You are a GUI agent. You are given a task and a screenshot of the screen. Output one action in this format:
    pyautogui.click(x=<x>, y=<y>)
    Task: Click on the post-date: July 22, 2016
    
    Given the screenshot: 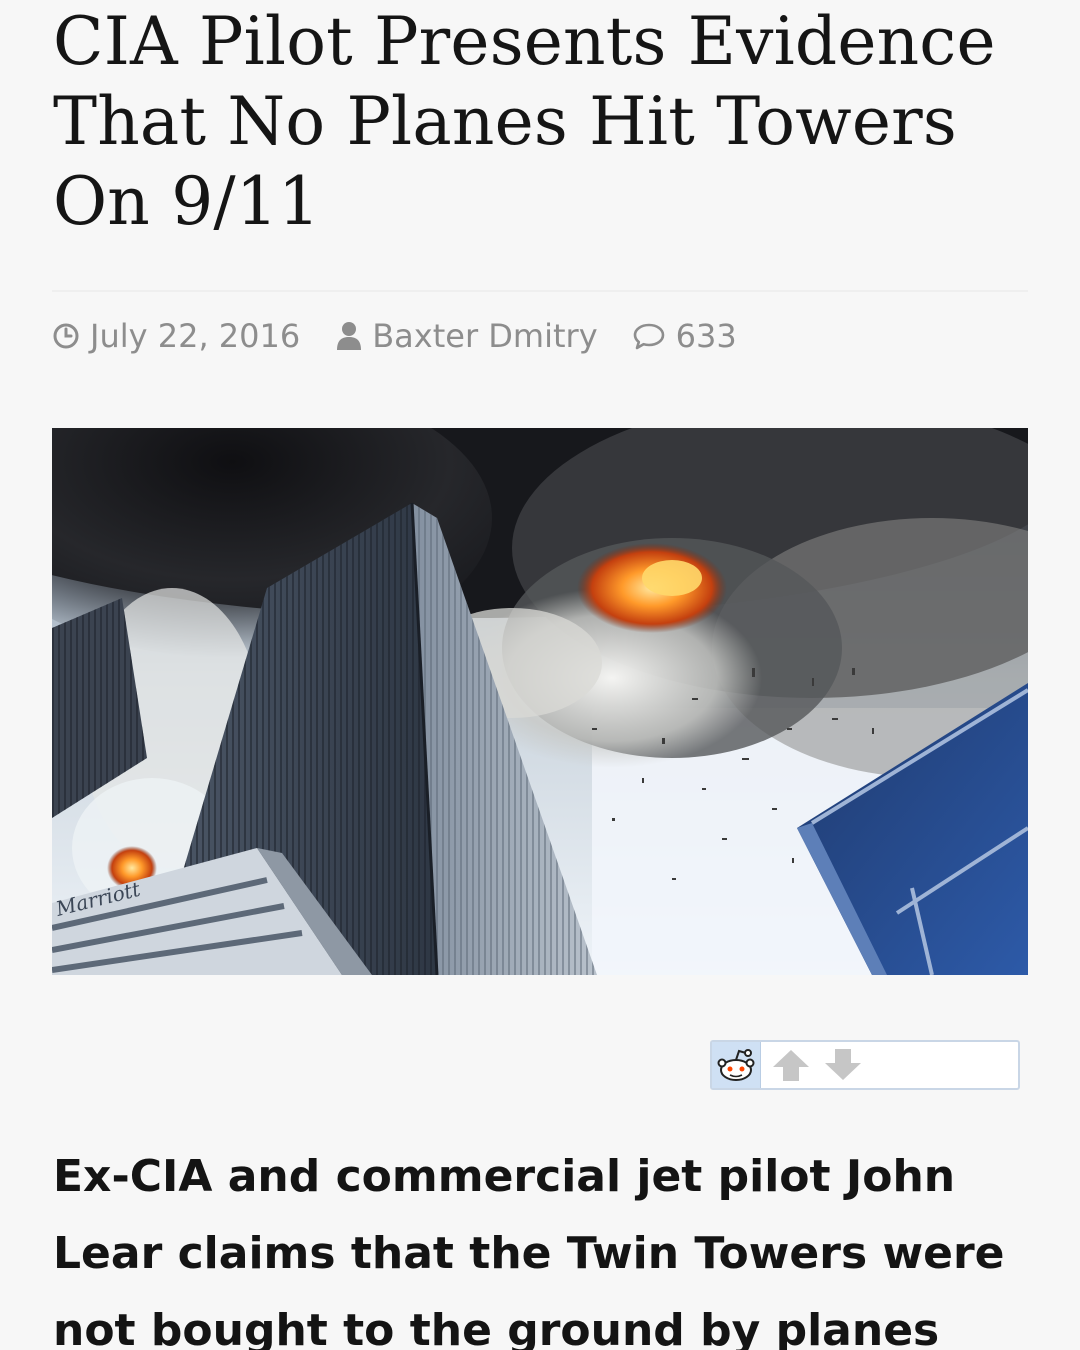 What is the action you would take?
    pyautogui.click(x=176, y=336)
    